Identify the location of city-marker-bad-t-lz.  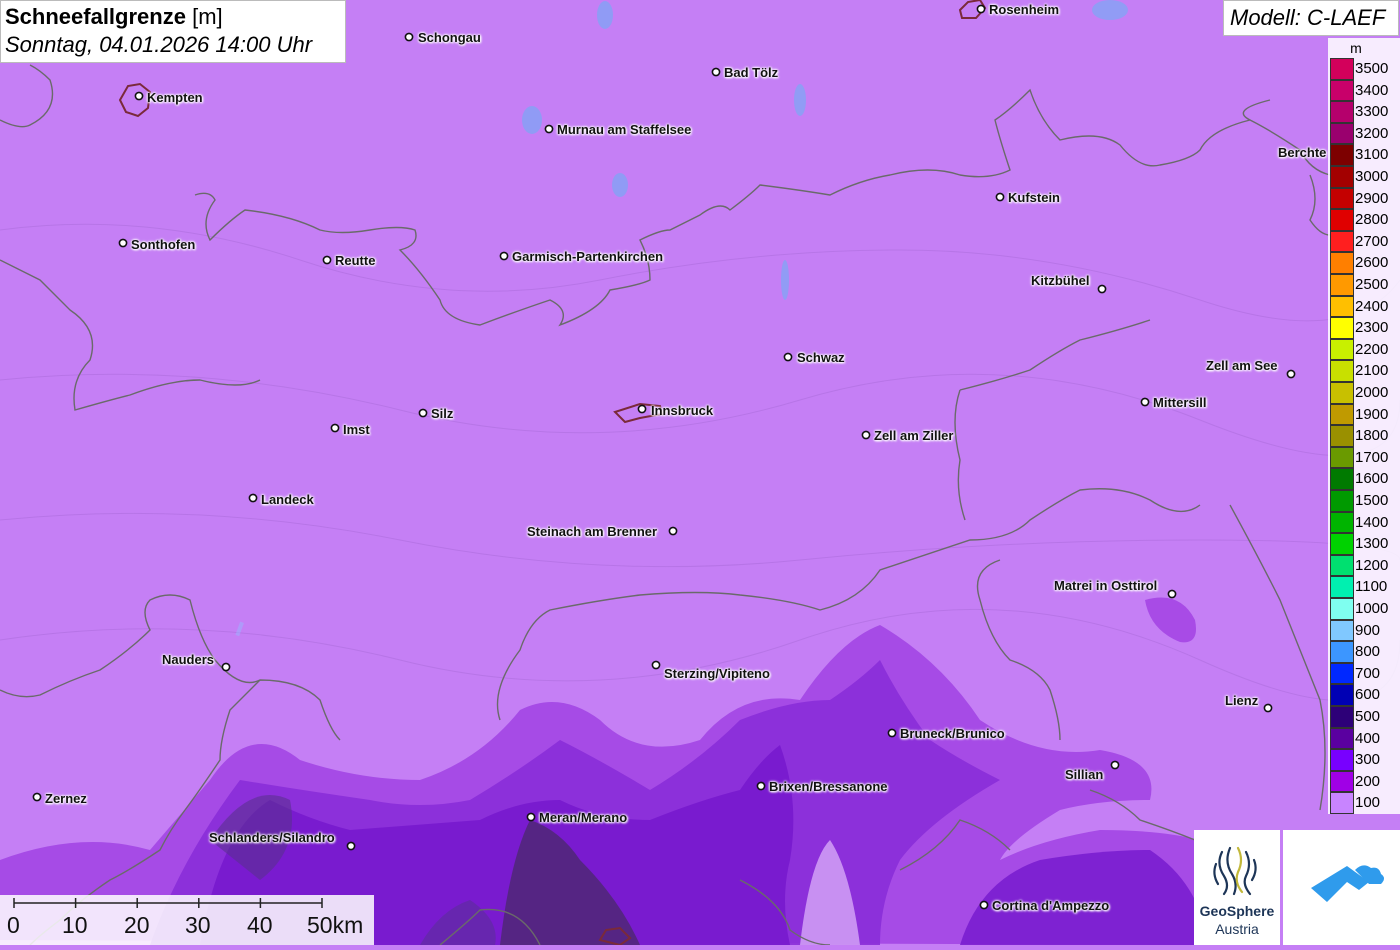
(716, 72).